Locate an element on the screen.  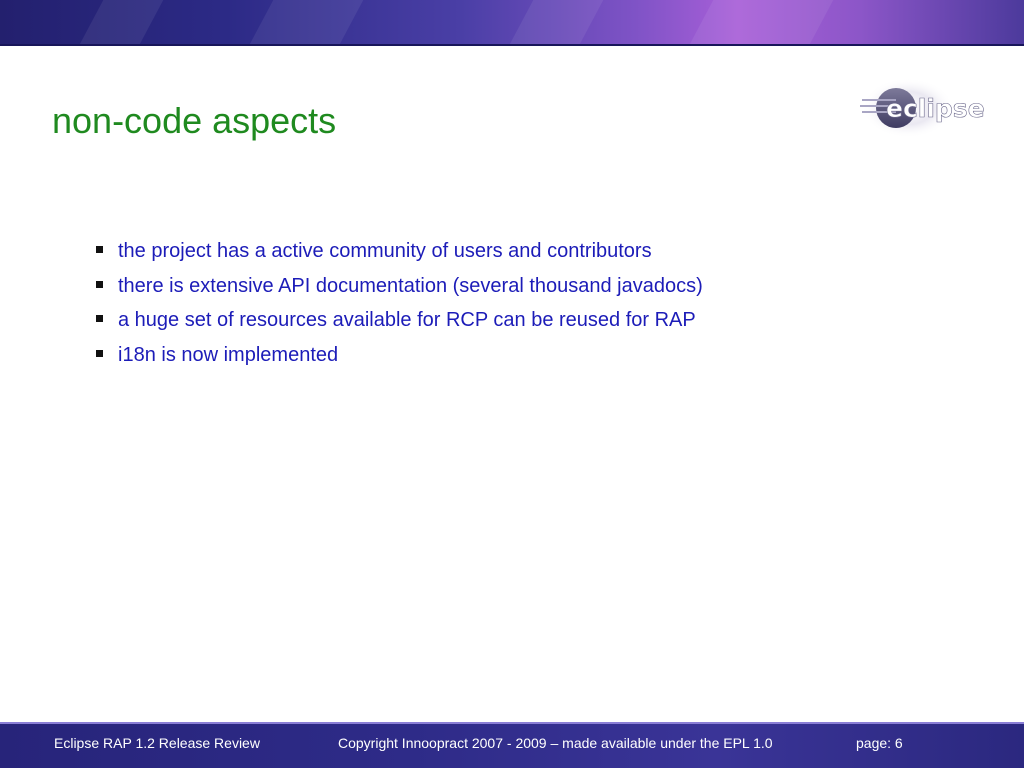
footer-presentation-title: Eclipse RAP 1.2 Release Review is located at coordinates (157, 743).